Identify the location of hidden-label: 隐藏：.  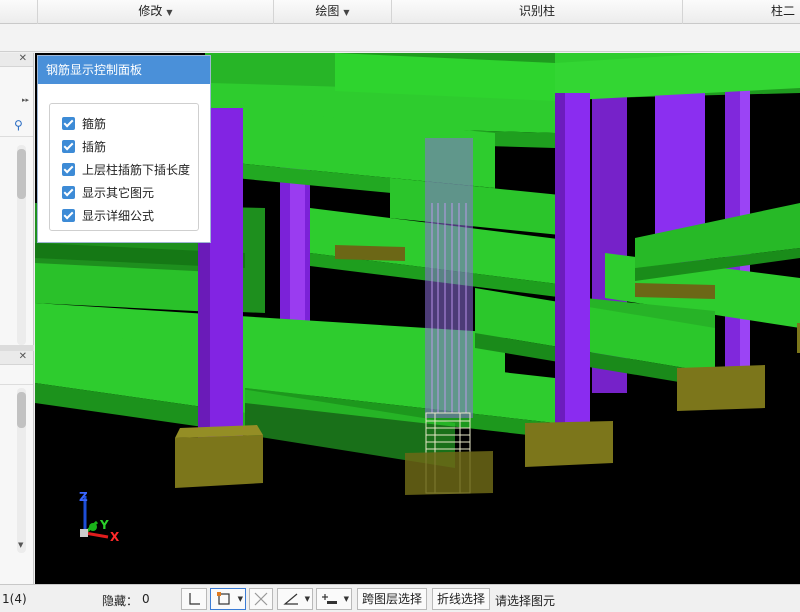
(120, 601).